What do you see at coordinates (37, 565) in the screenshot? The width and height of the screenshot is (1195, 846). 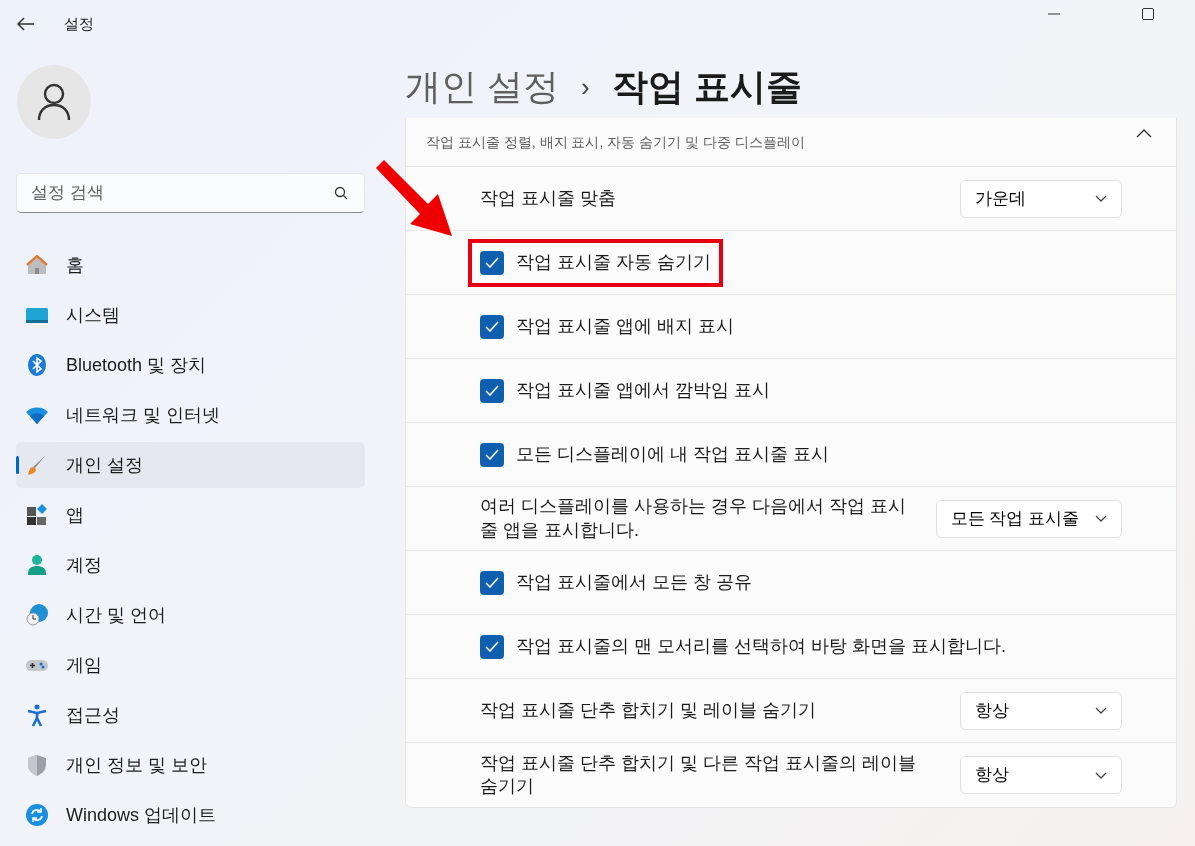 I see `person-icon` at bounding box center [37, 565].